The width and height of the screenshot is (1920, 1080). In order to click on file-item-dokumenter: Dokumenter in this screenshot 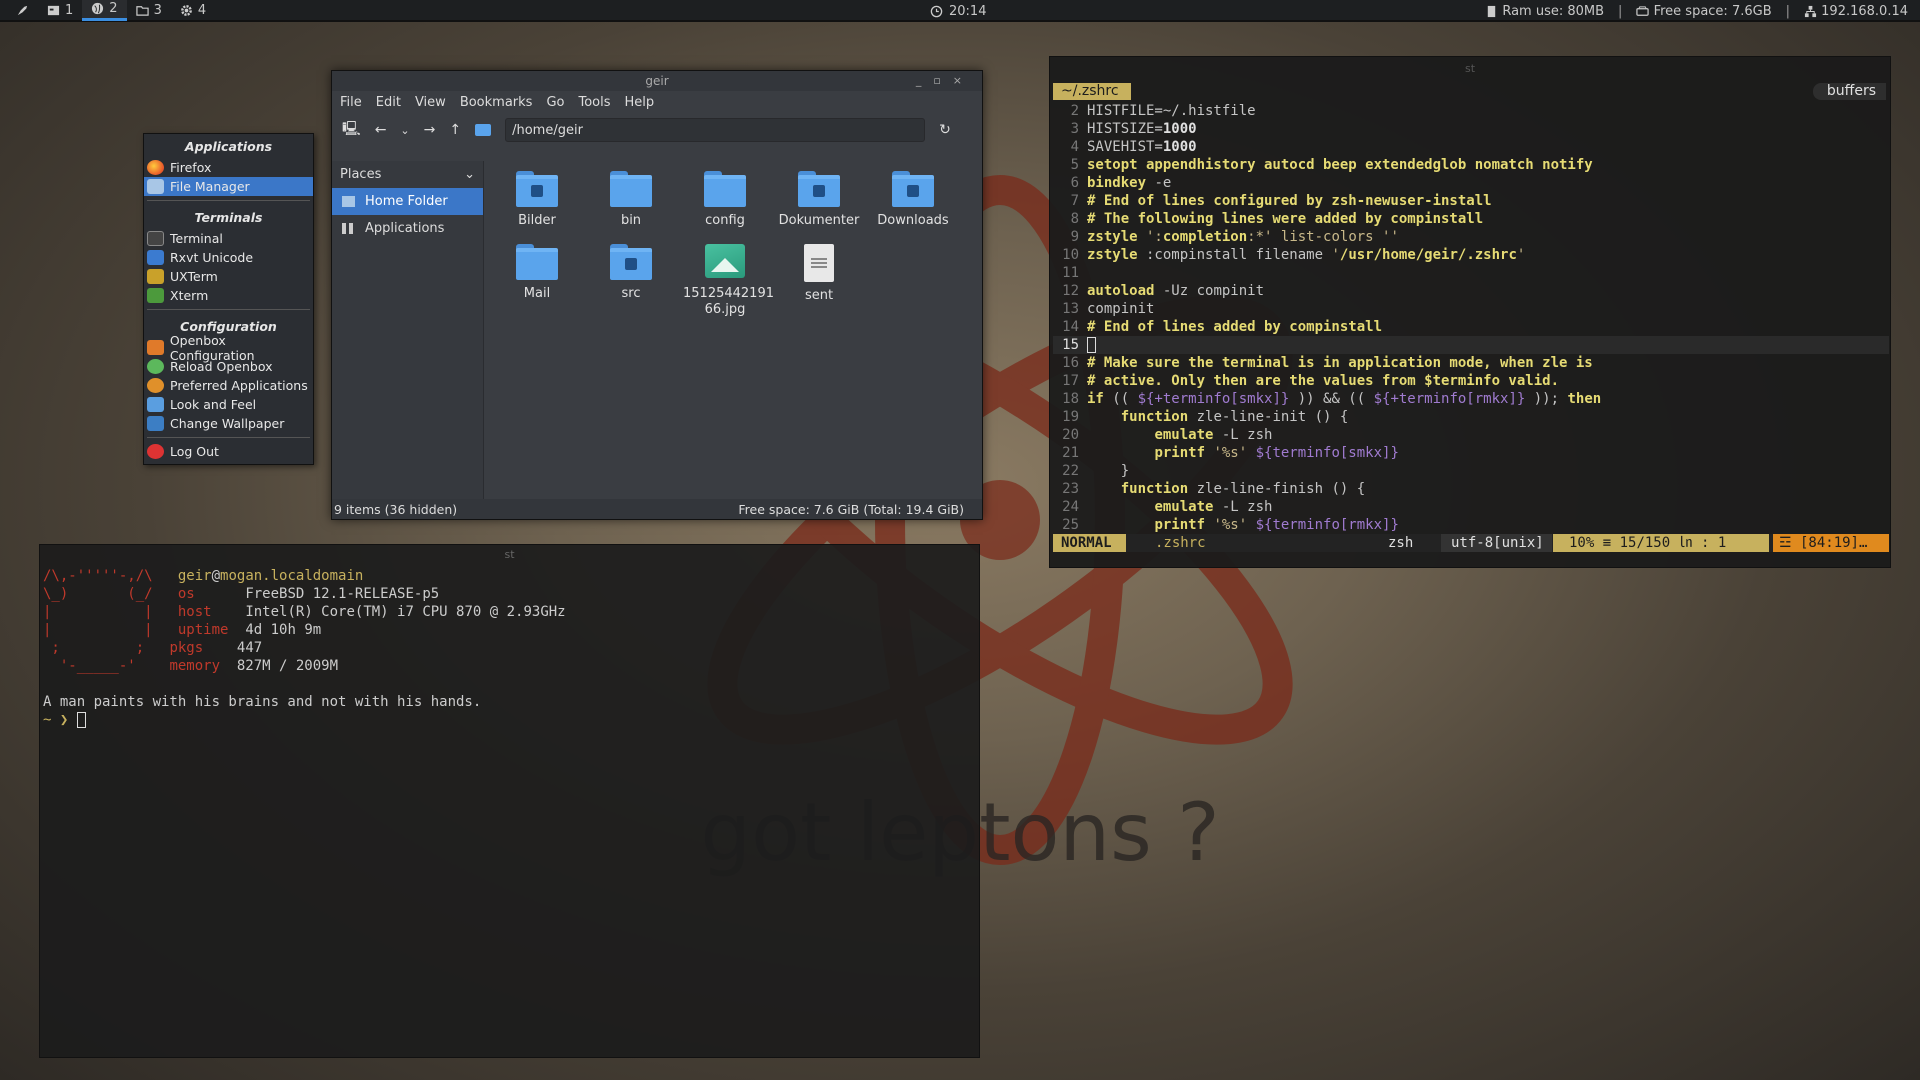, I will do `click(819, 200)`.